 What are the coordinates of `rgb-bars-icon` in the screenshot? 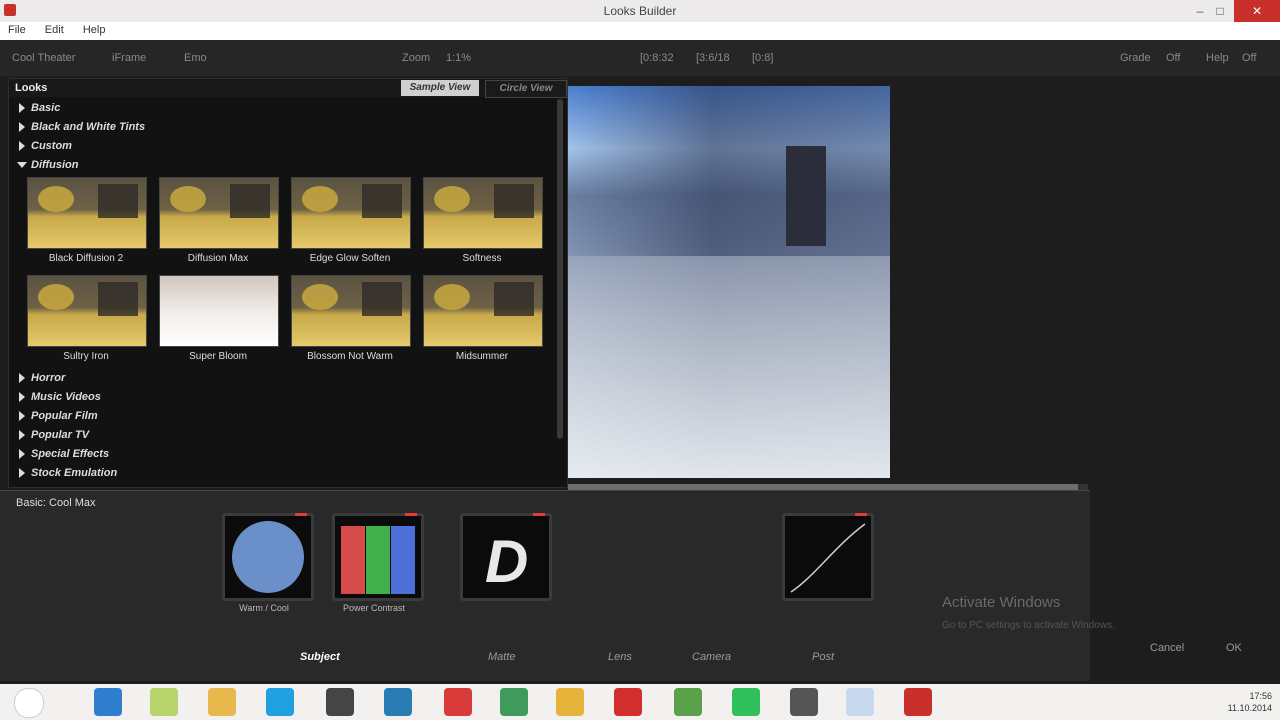 It's located at (378, 560).